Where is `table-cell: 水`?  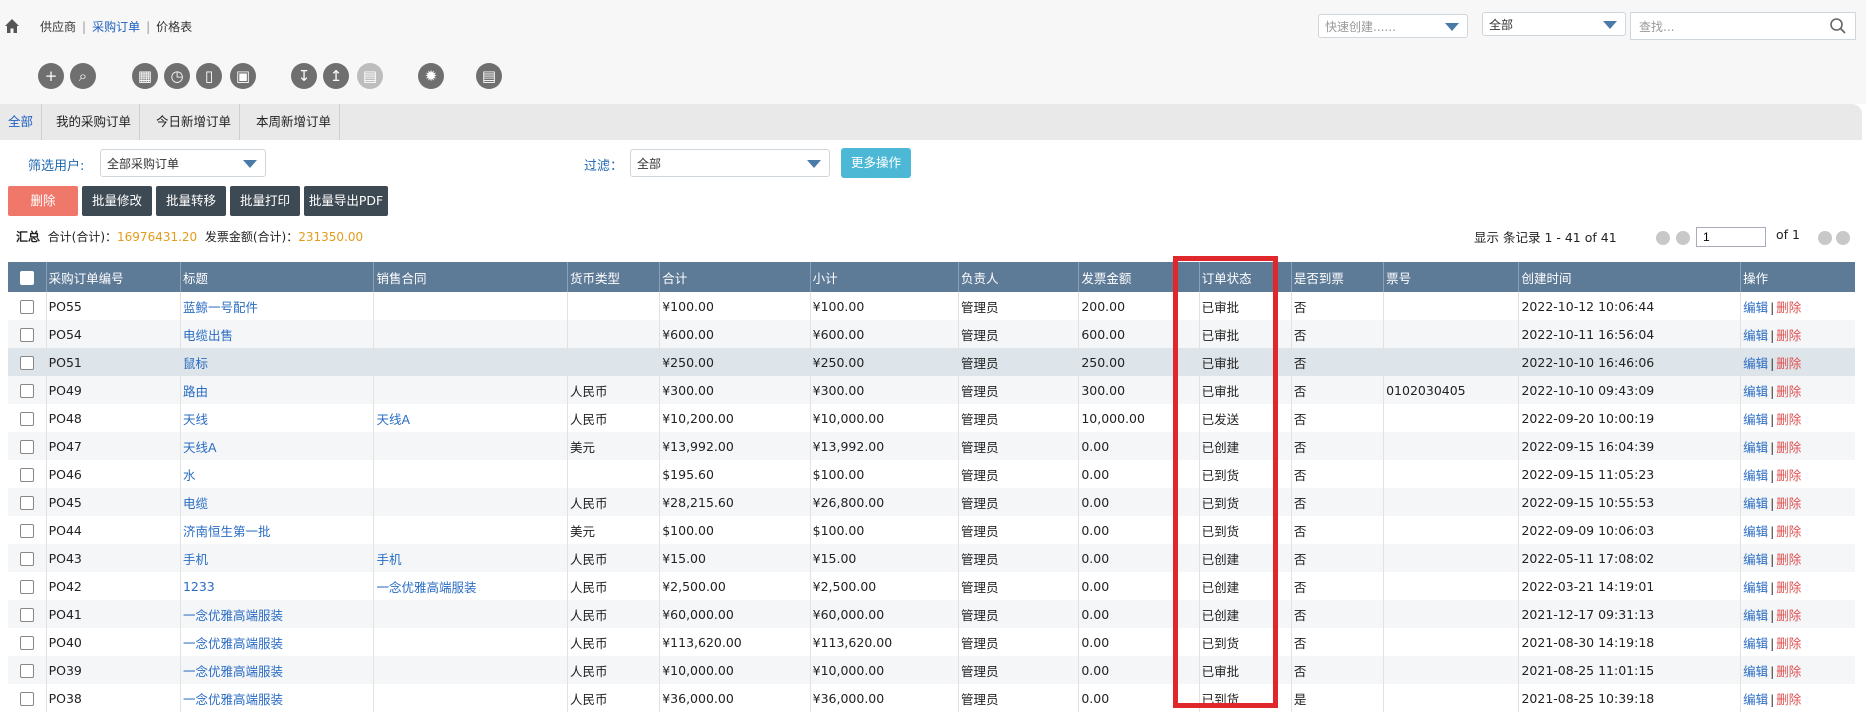 table-cell: 水 is located at coordinates (276, 474).